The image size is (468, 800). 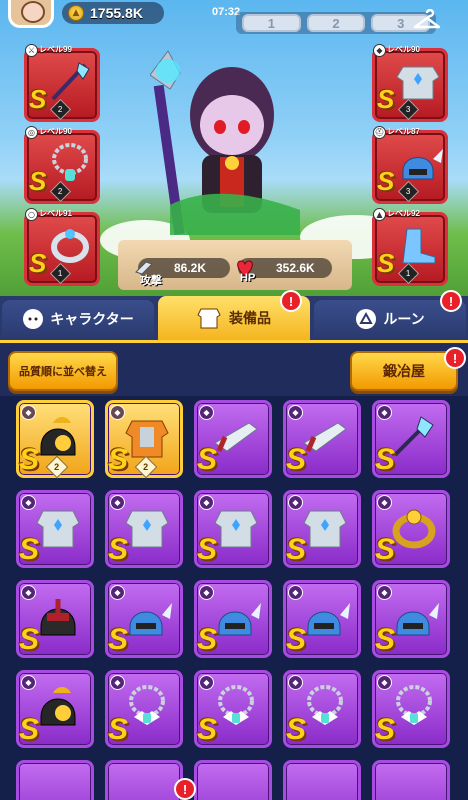 What do you see at coordinates (379, 132) in the screenshot?
I see `helmet-type-icon: ⛑` at bounding box center [379, 132].